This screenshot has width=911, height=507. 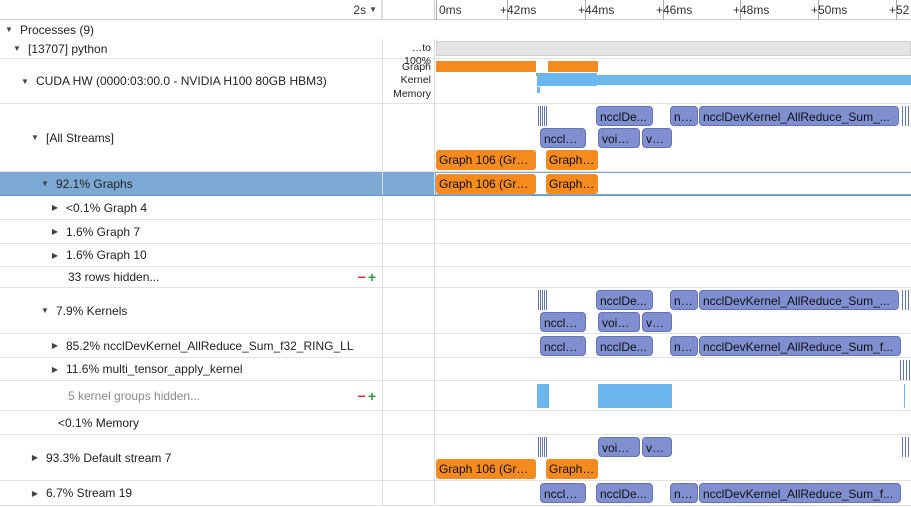 What do you see at coordinates (106, 255) in the screenshot?
I see `graph-row-label: 1.6% Graph 10` at bounding box center [106, 255].